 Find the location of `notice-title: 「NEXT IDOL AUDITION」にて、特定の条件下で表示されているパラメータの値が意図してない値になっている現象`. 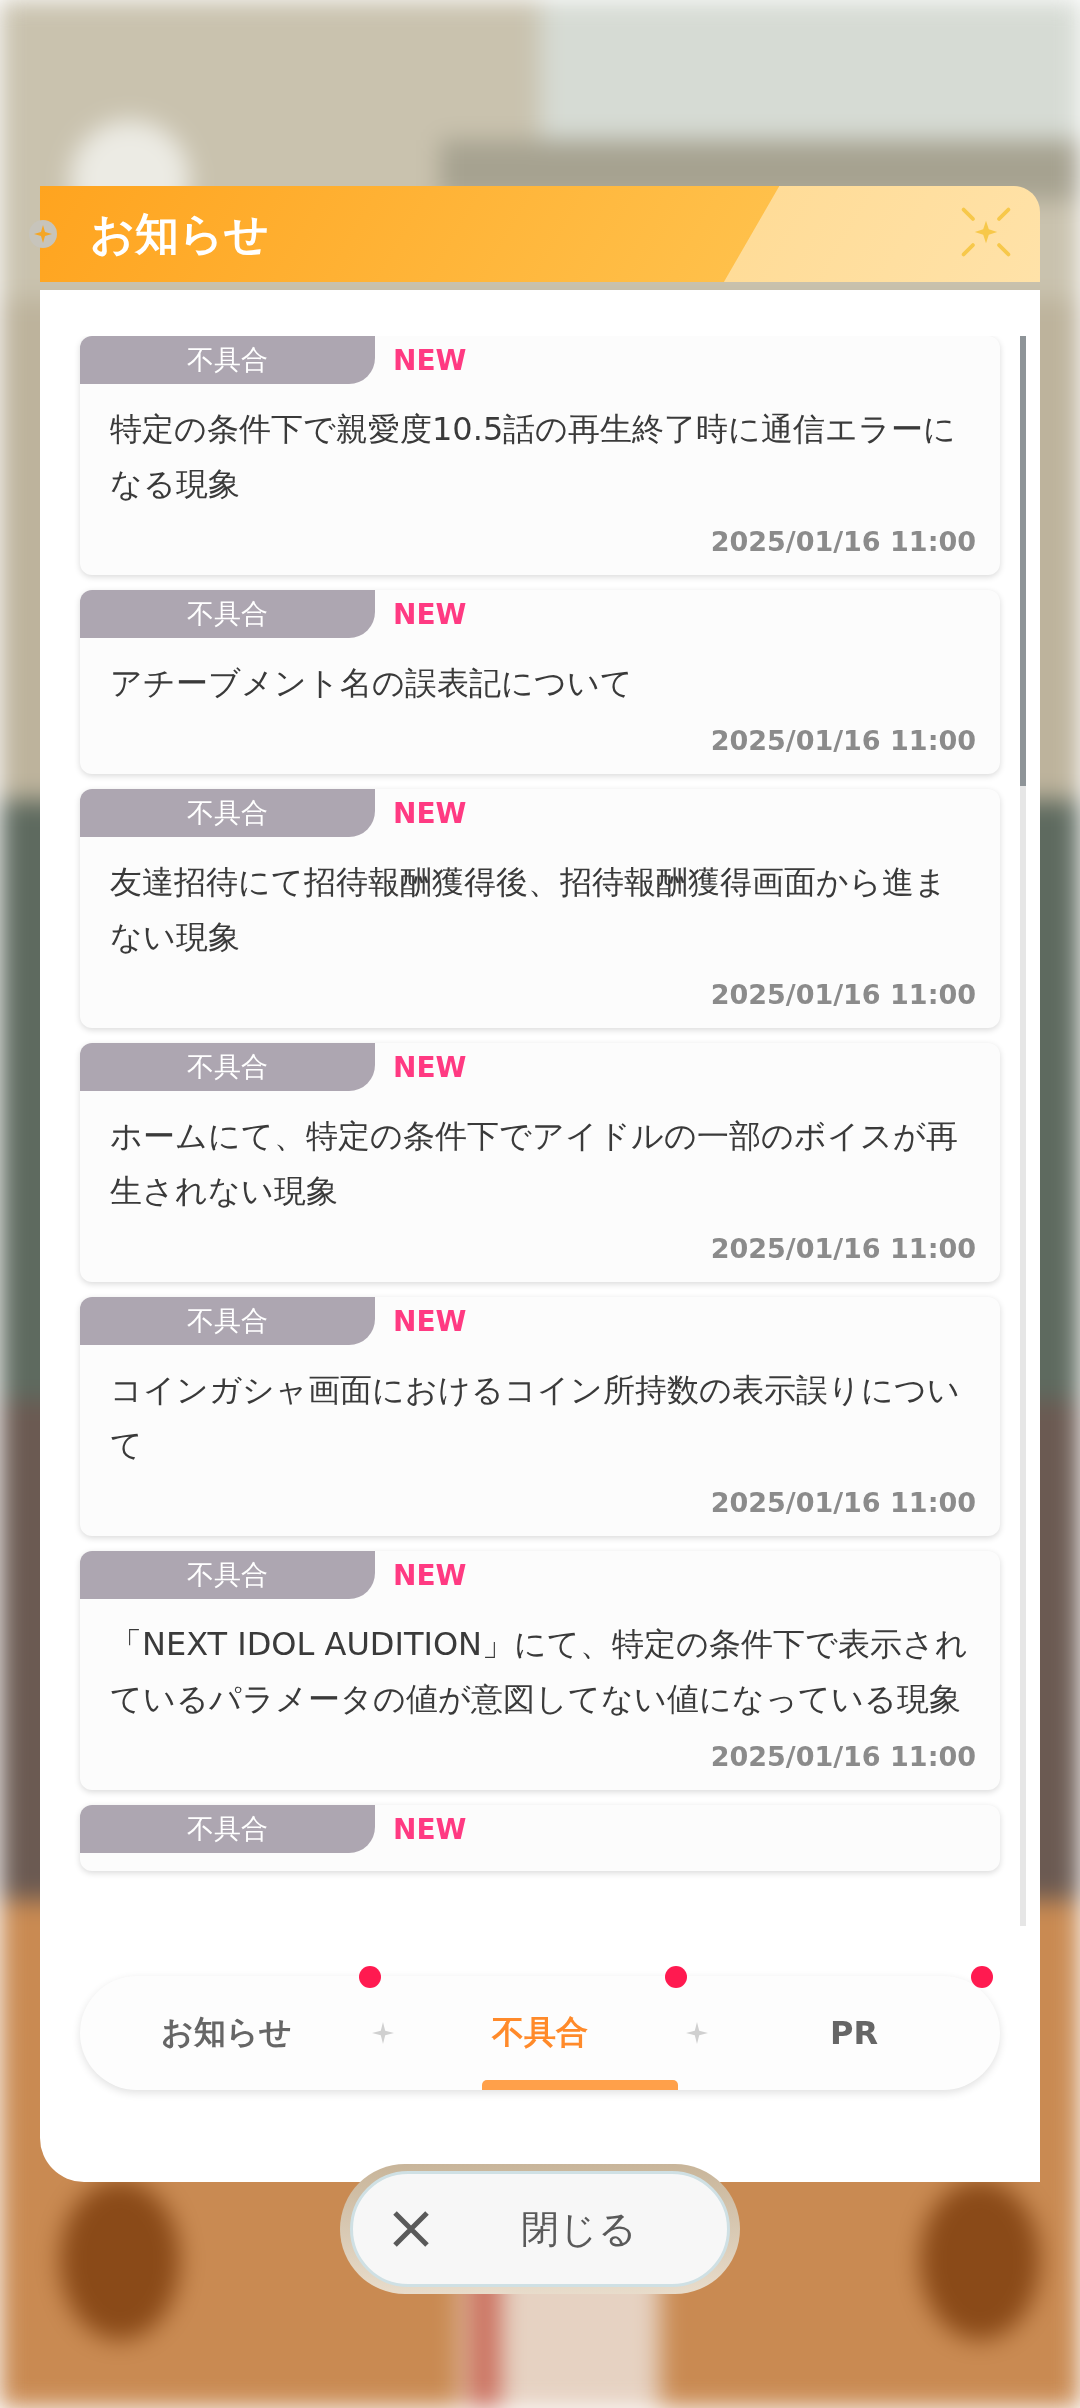

notice-title: 「NEXT IDOL AUDITION」にて、特定の条件下で表示されているパラメータの値が意図してない値になっている現象 is located at coordinates (539, 1672).